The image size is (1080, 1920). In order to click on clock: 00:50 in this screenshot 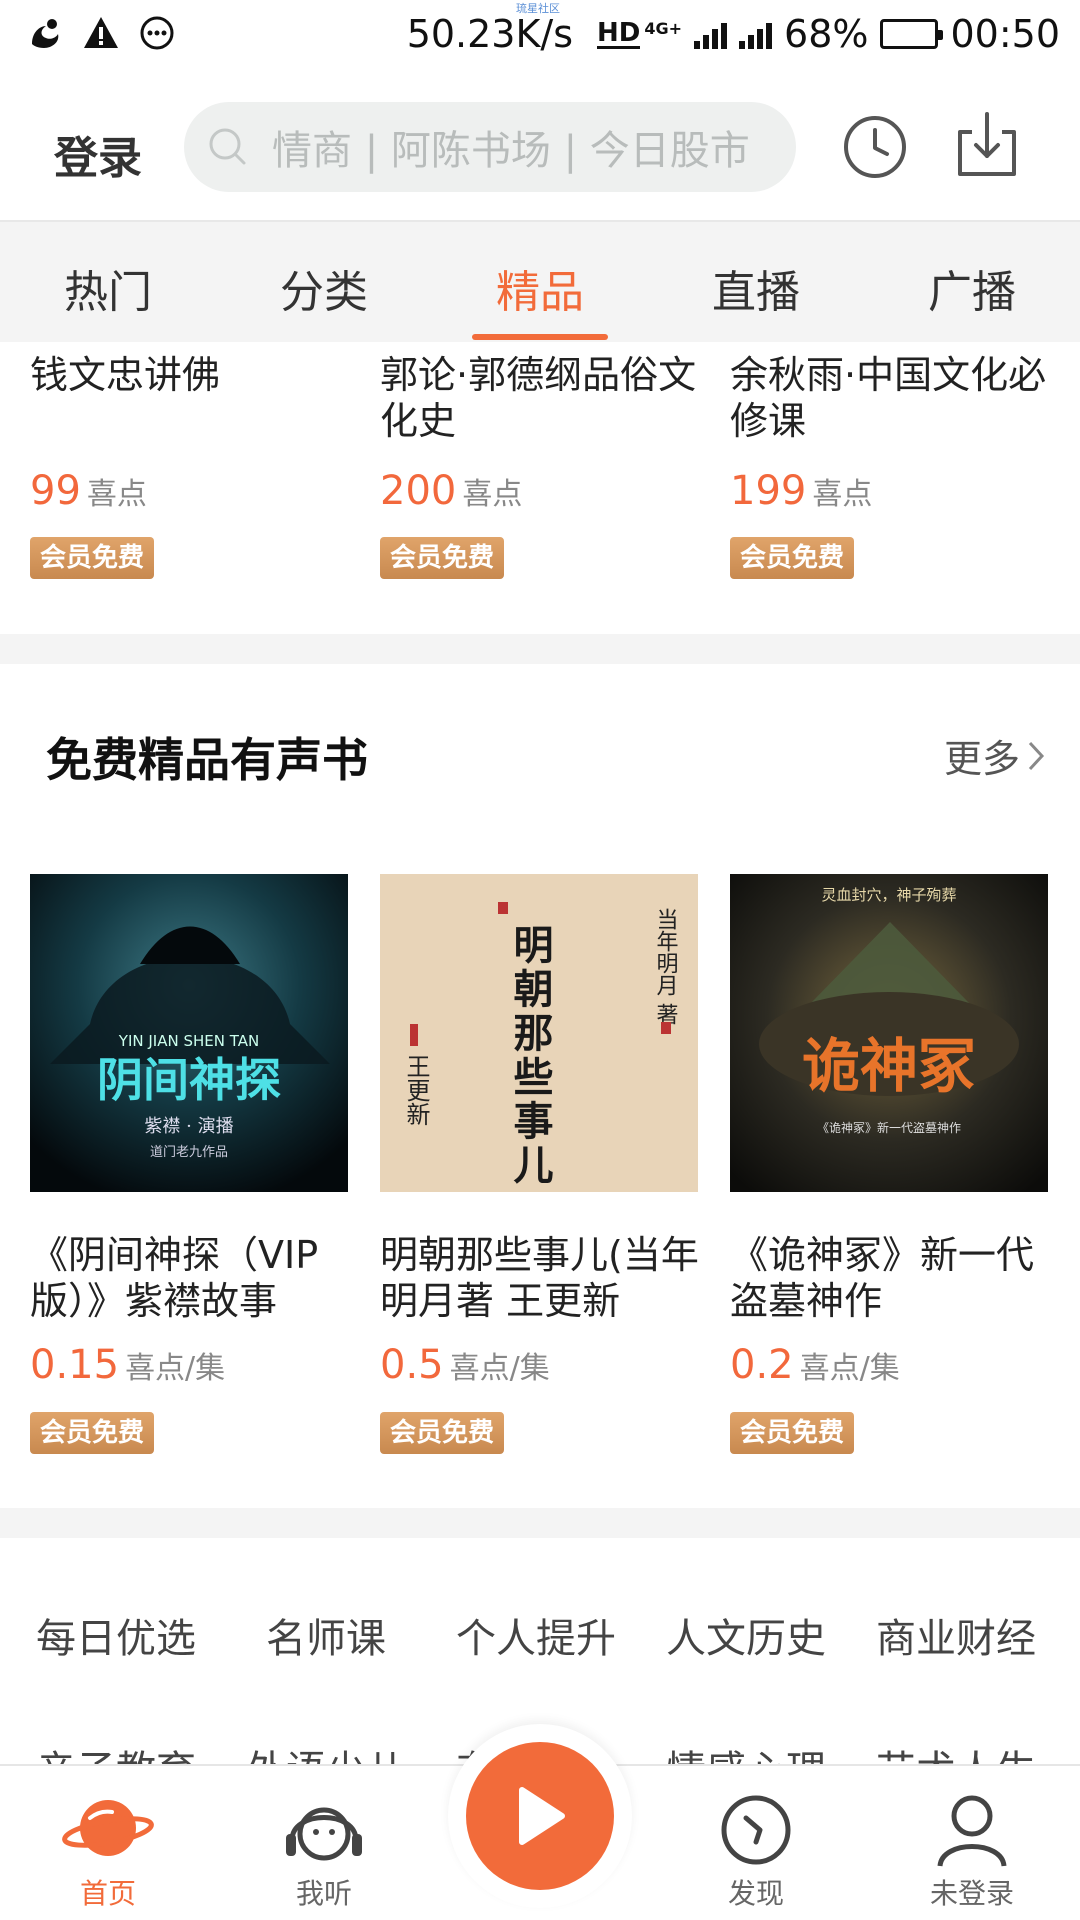, I will do `click(1005, 34)`.